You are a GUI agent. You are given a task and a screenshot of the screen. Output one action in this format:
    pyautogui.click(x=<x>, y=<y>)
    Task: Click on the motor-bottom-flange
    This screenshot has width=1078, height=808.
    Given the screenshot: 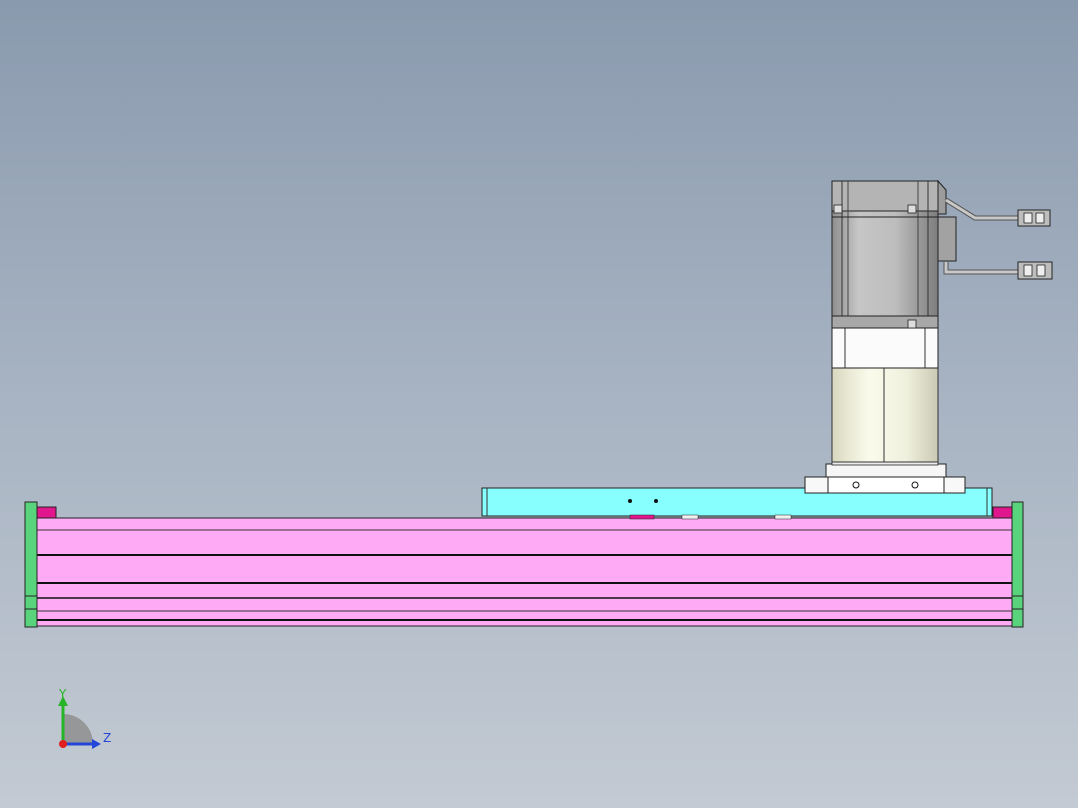 What is the action you would take?
    pyautogui.click(x=885, y=322)
    